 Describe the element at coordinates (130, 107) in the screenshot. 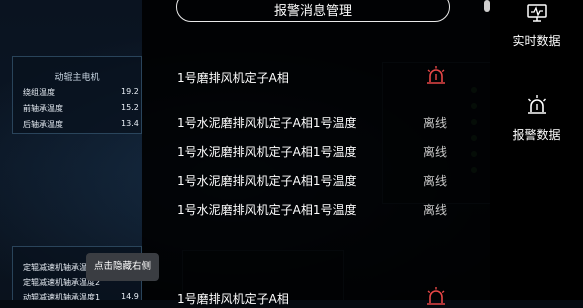

I see `motor-row-value: 15.2` at that location.